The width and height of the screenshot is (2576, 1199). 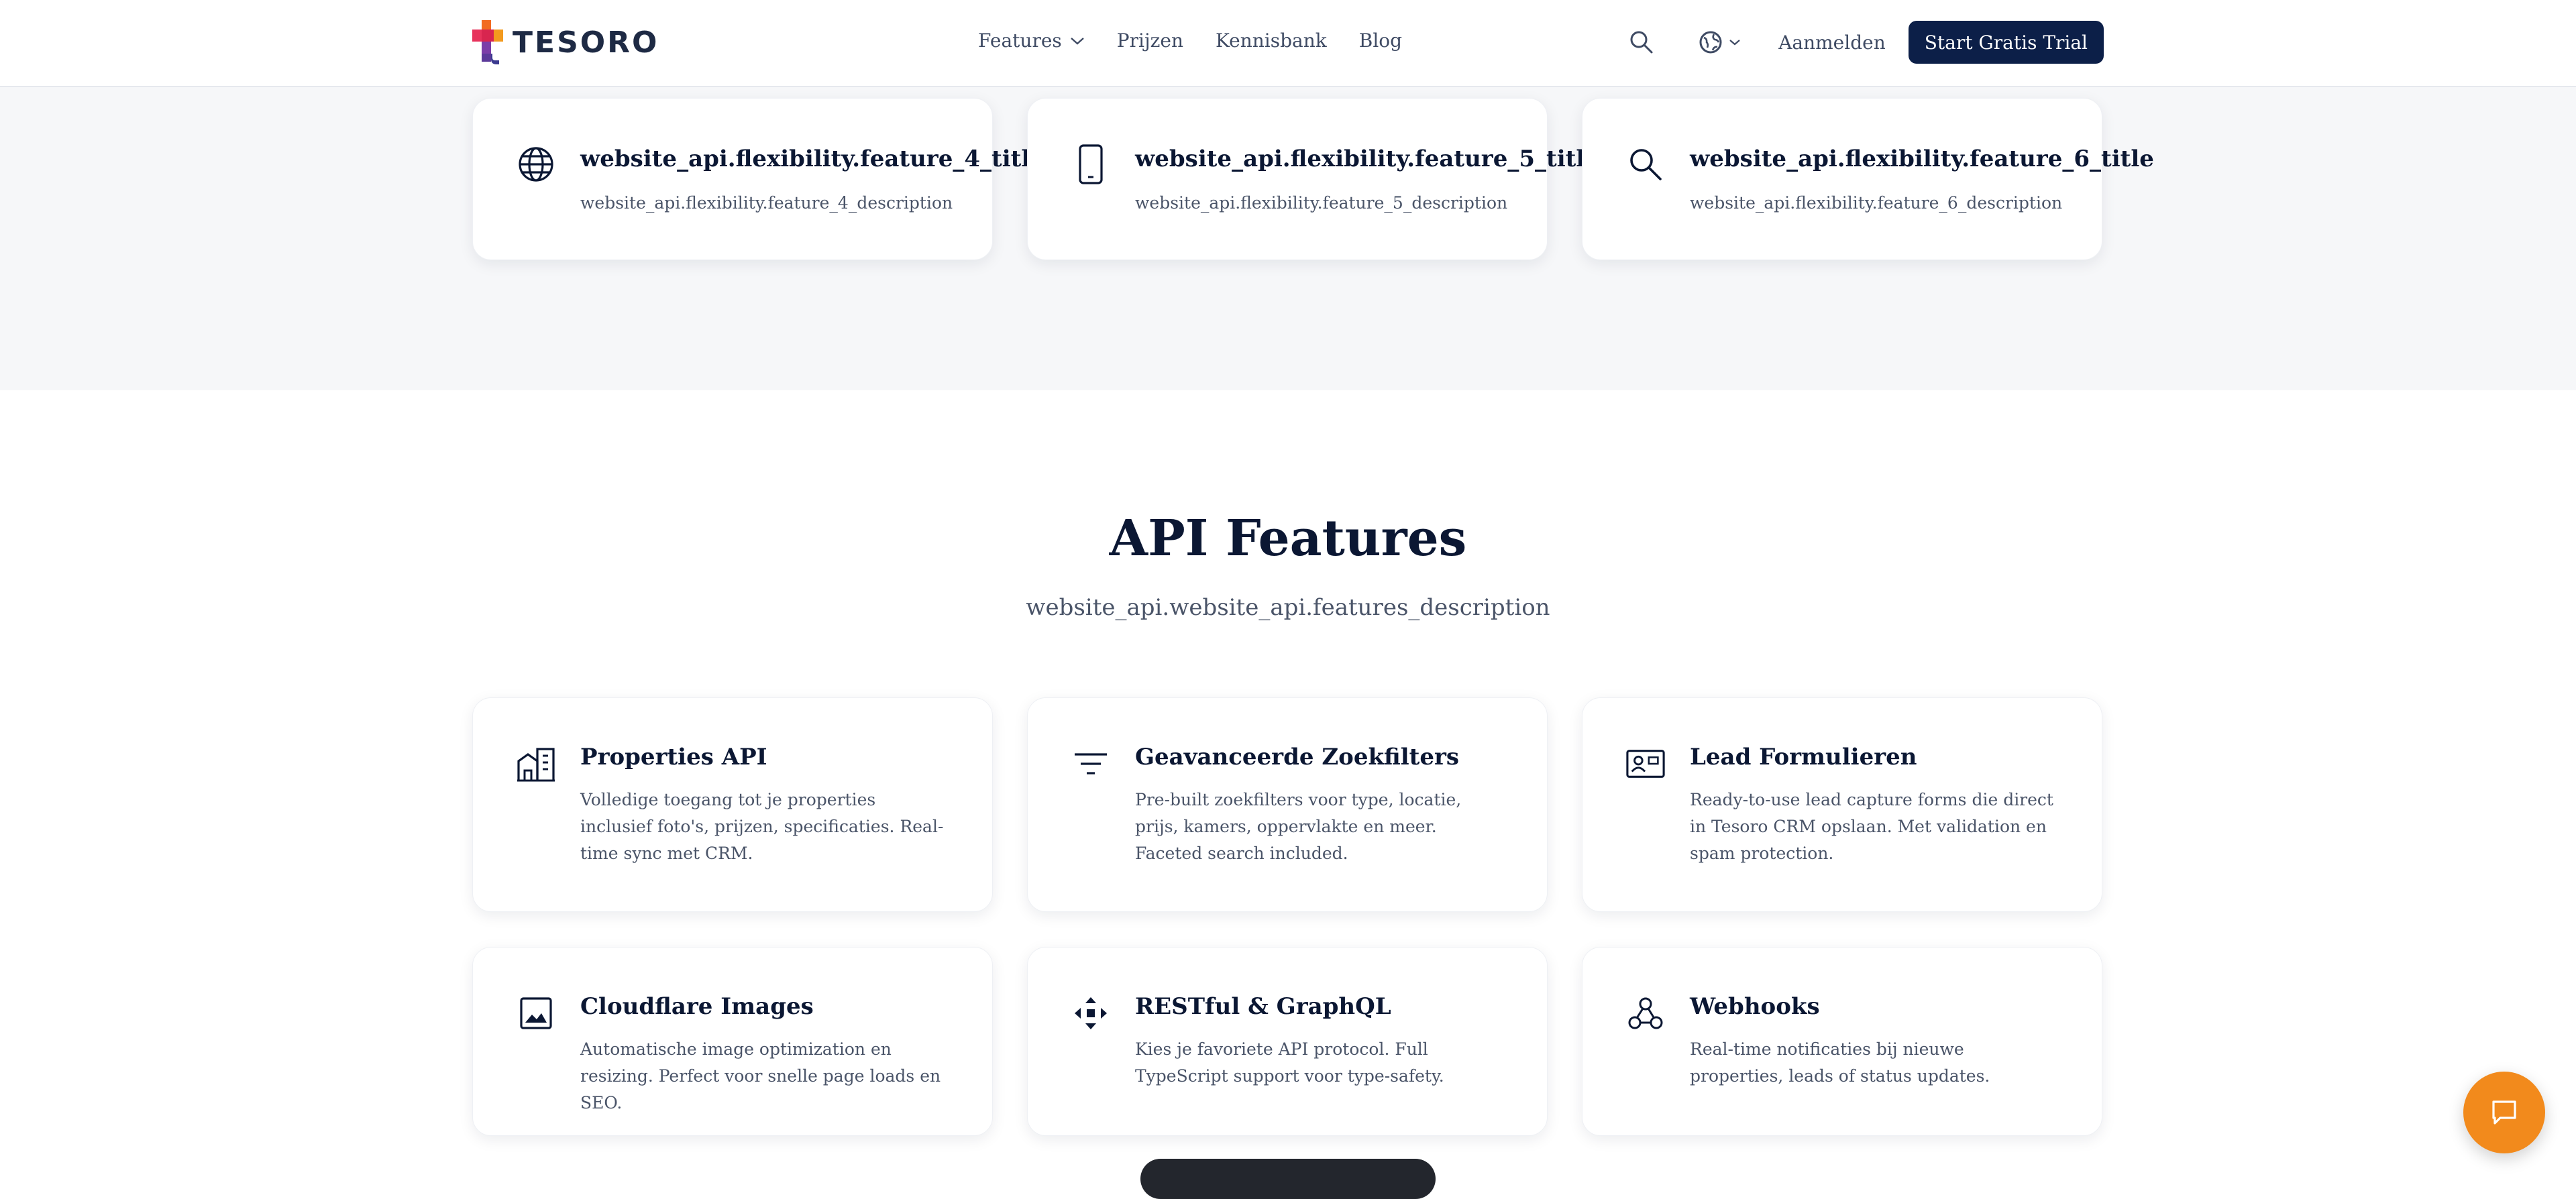 I want to click on brand-logo: TESORO, so click(x=565, y=42).